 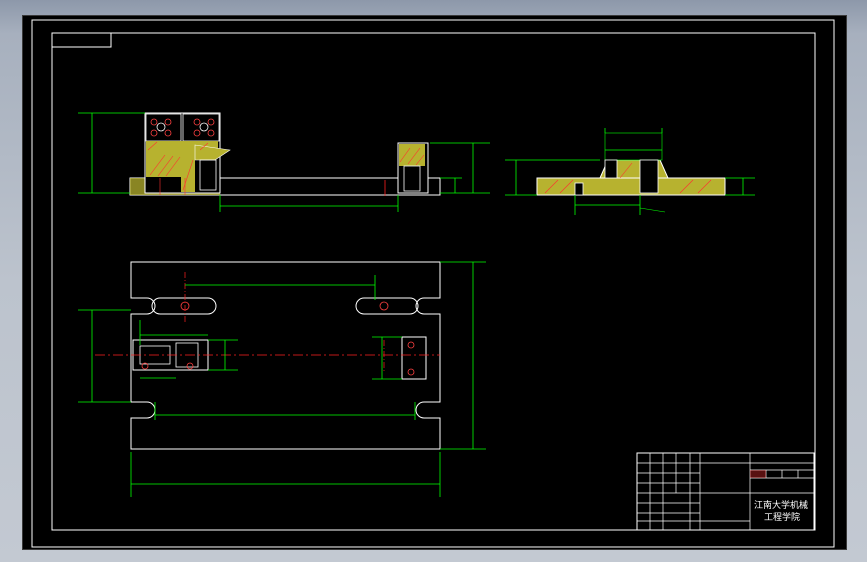 I want to click on side-view-base, so click(x=631, y=186).